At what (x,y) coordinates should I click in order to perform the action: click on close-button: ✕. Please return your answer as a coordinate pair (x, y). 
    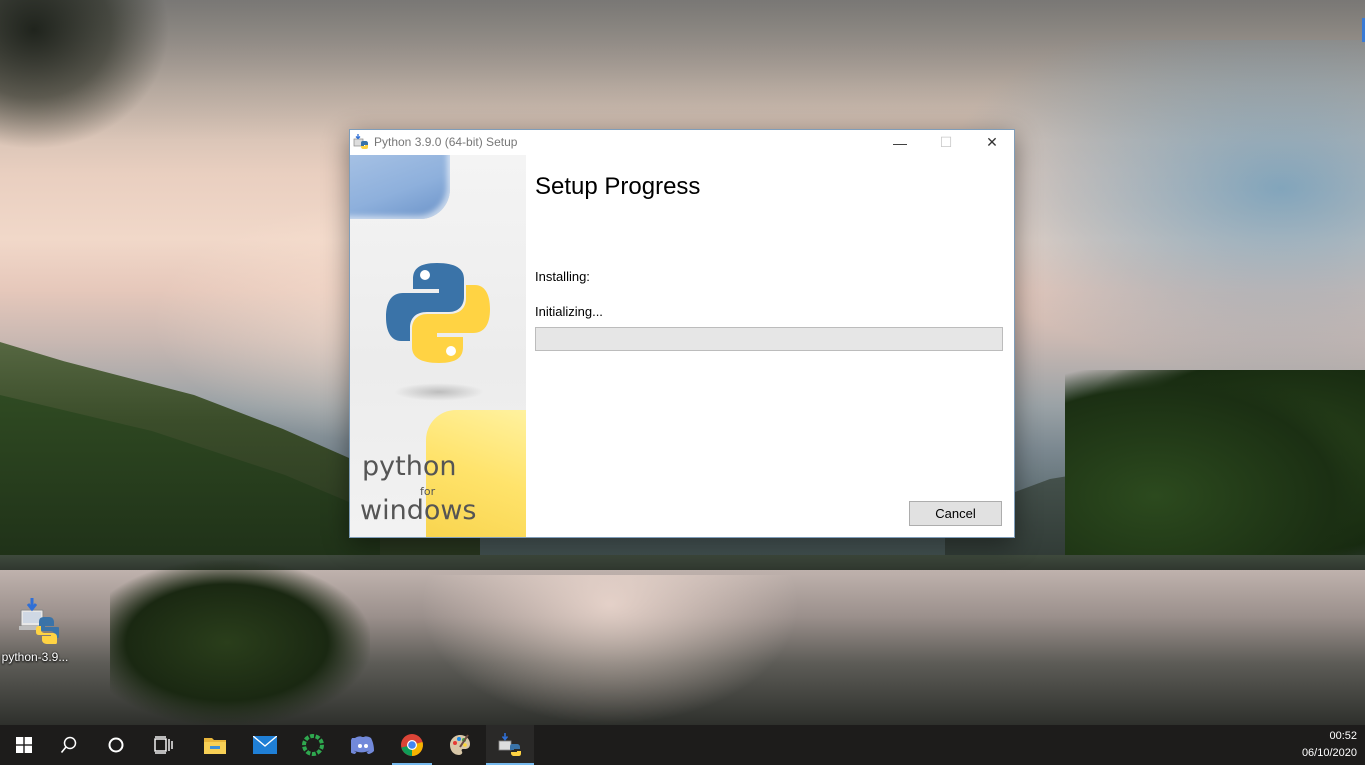
    Looking at the image, I should click on (992, 142).